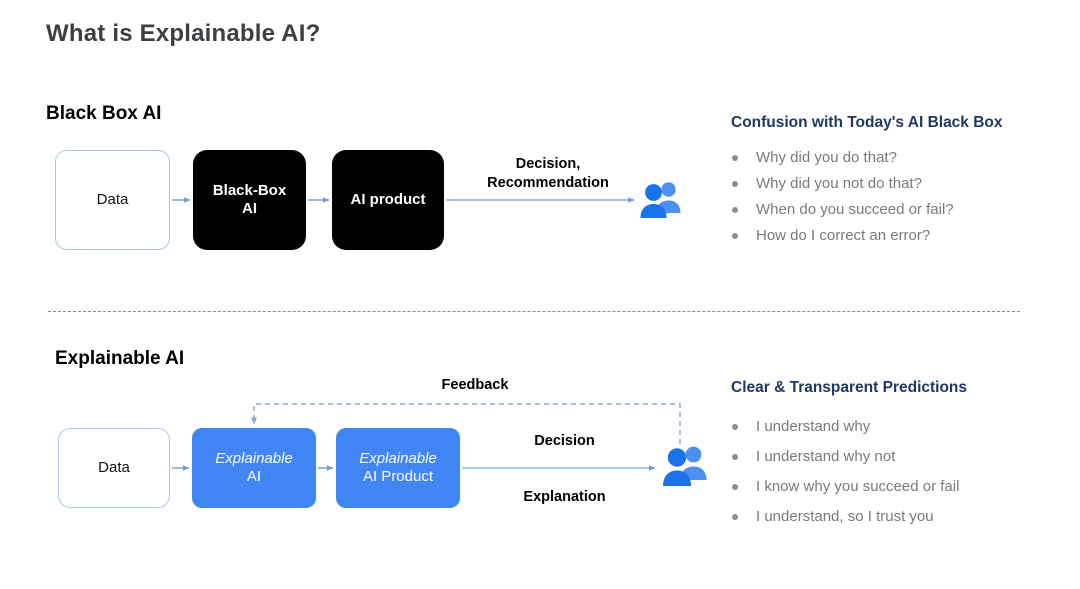  Describe the element at coordinates (564, 497) in the screenshot. I see `label-explanation: Explanation` at that location.